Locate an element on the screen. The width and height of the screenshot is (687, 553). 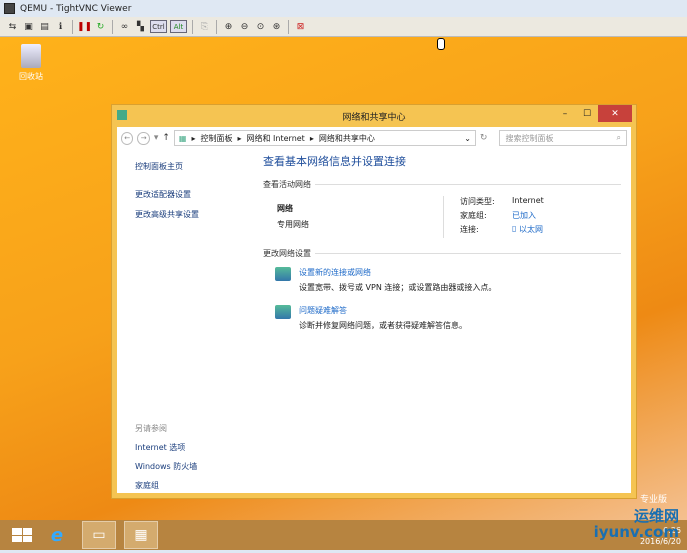
task-new-connection: 设置新的连接或网络 设置宽带、拨号或 VPN 连接；或设置路由器或接入点。 is located at coordinates (442, 280).